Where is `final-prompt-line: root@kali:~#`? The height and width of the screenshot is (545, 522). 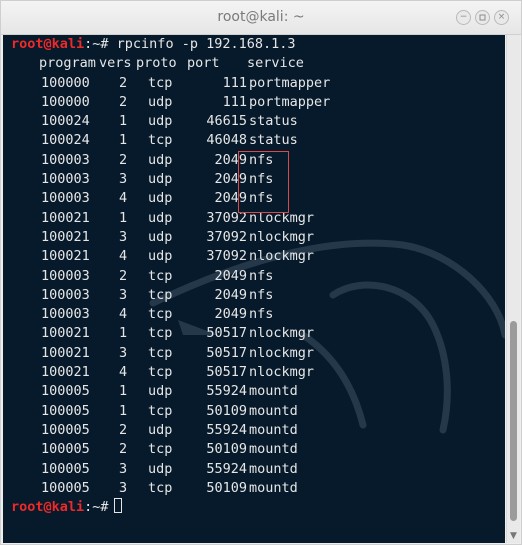 final-prompt-line: root@kali:~# is located at coordinates (66, 507).